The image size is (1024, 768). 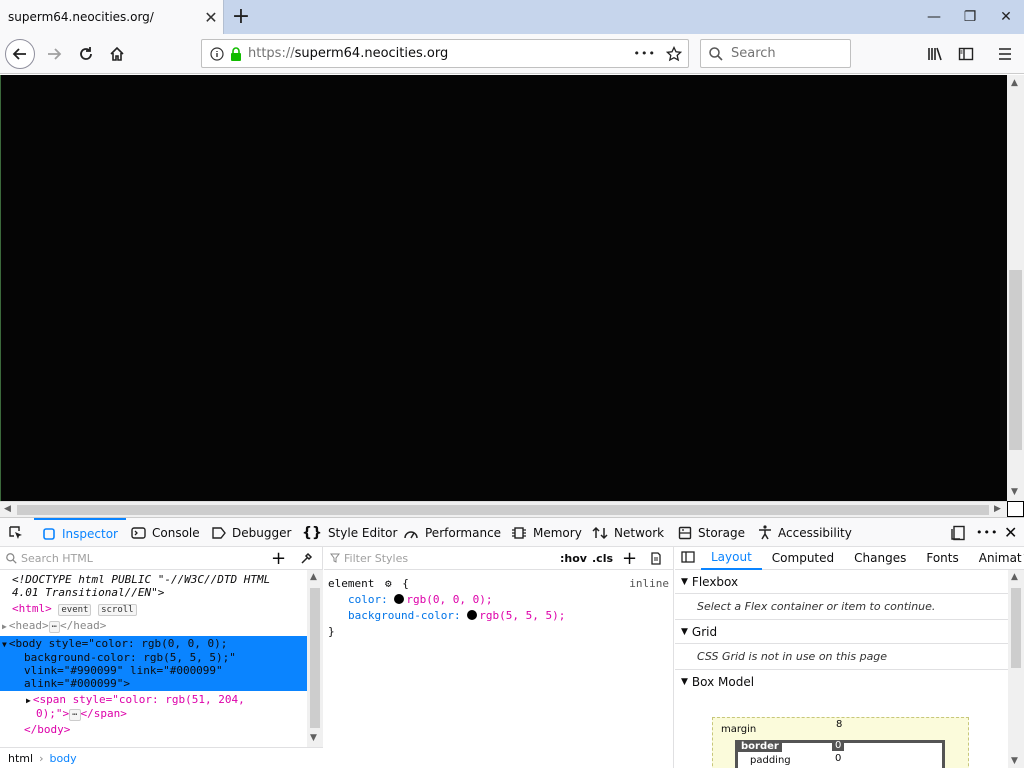 What do you see at coordinates (54, 627) in the screenshot?
I see `collapsed-ellipsis: ⋯` at bounding box center [54, 627].